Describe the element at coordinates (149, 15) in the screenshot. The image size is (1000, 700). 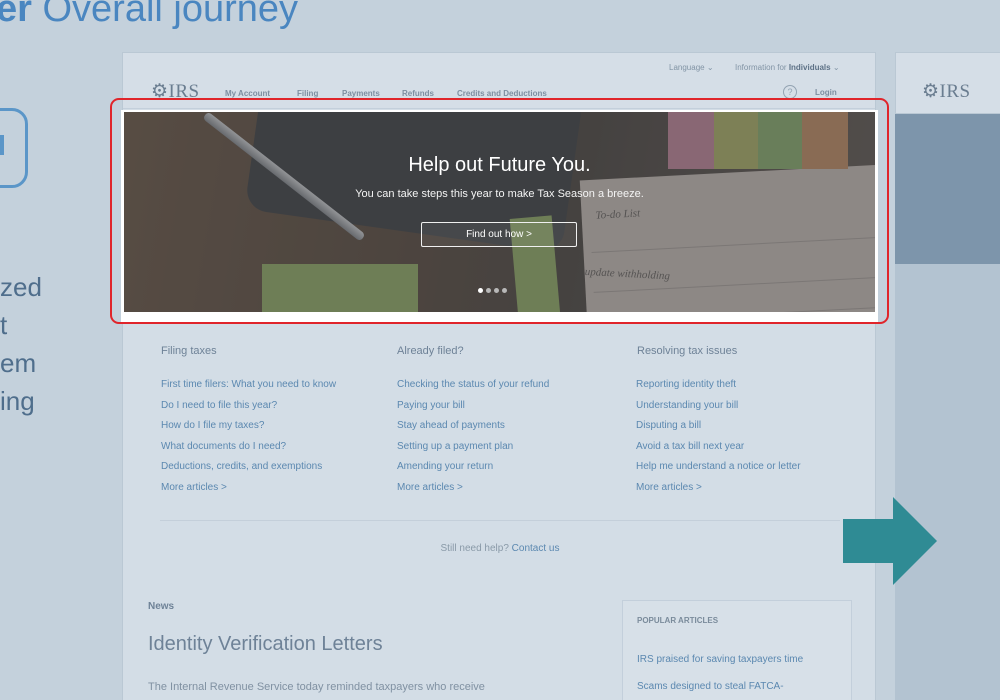
I see `slide-title: er Overall journey` at that location.